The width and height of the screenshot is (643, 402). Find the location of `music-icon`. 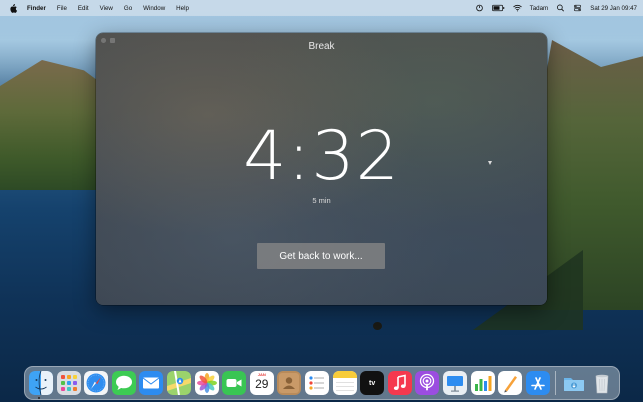

music-icon is located at coordinates (399, 383).